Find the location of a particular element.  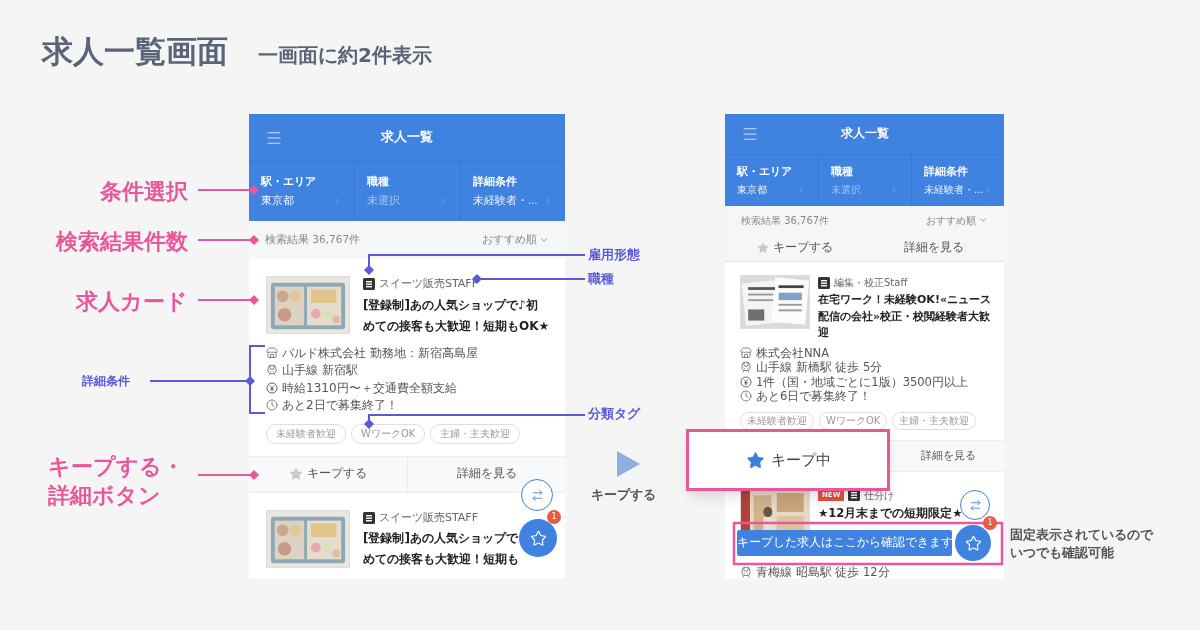

annotation-label: 雇用形態 is located at coordinates (614, 255).